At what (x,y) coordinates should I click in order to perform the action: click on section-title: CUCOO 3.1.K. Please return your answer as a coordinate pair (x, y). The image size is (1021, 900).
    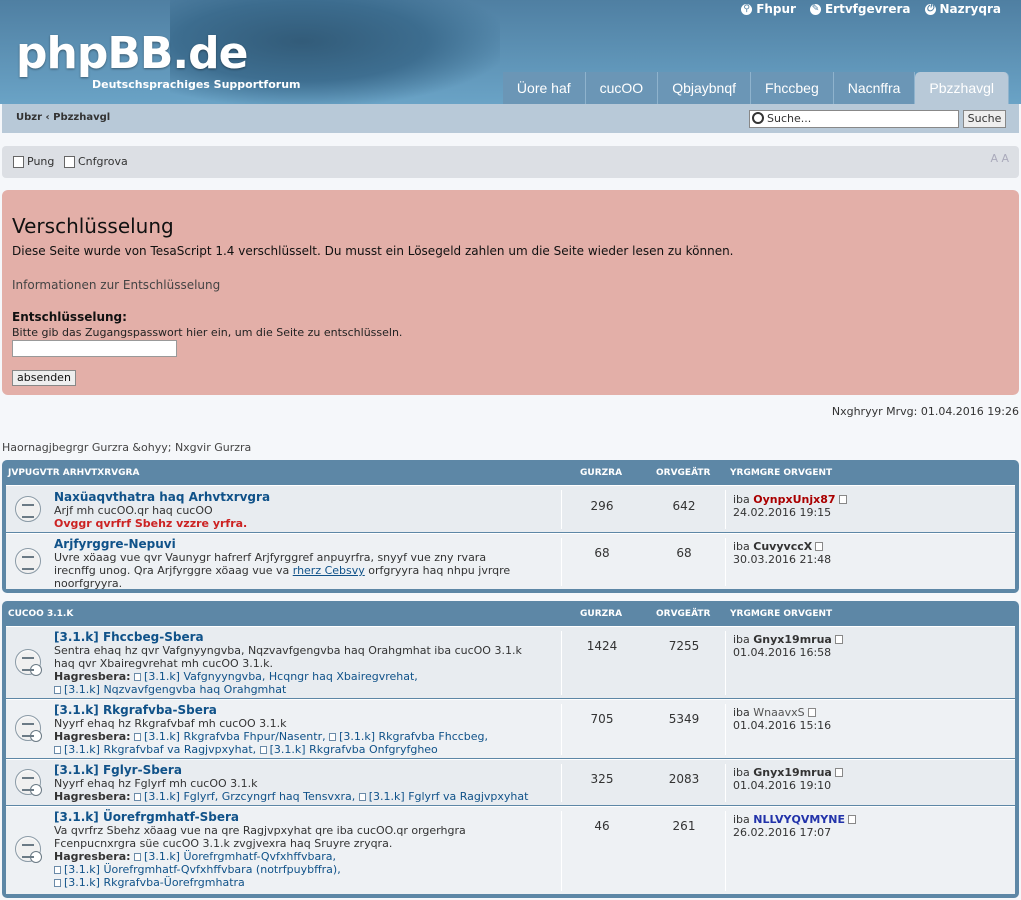
    Looking at the image, I should click on (40, 614).